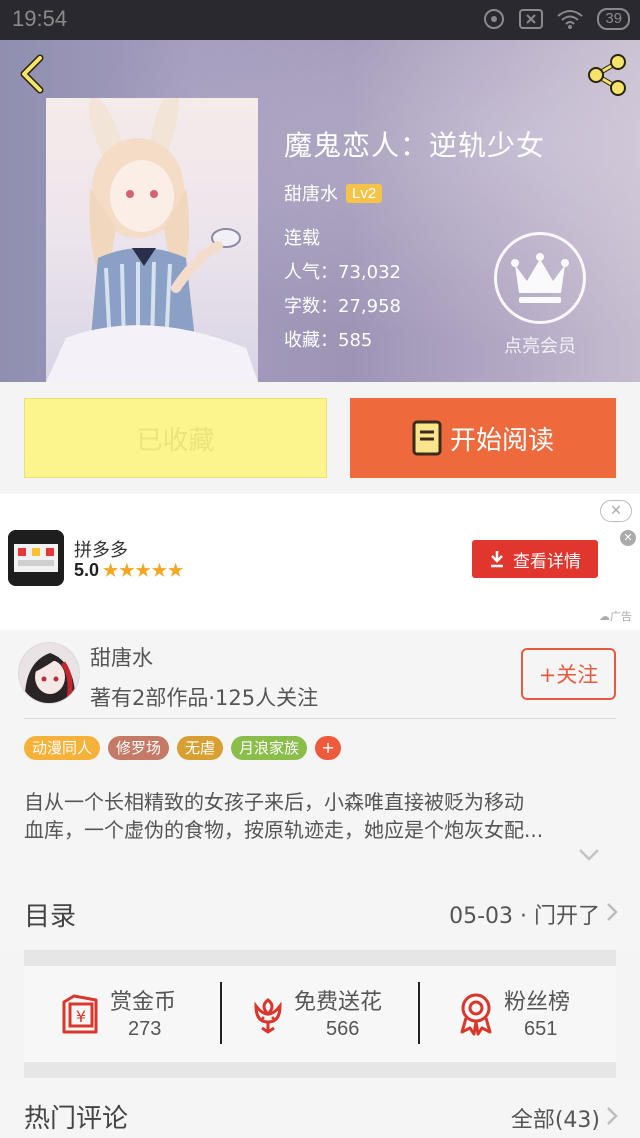 This screenshot has width=640, height=1138. Describe the element at coordinates (541, 1029) in the screenshot. I see `fan-ranking-count: 651` at that location.